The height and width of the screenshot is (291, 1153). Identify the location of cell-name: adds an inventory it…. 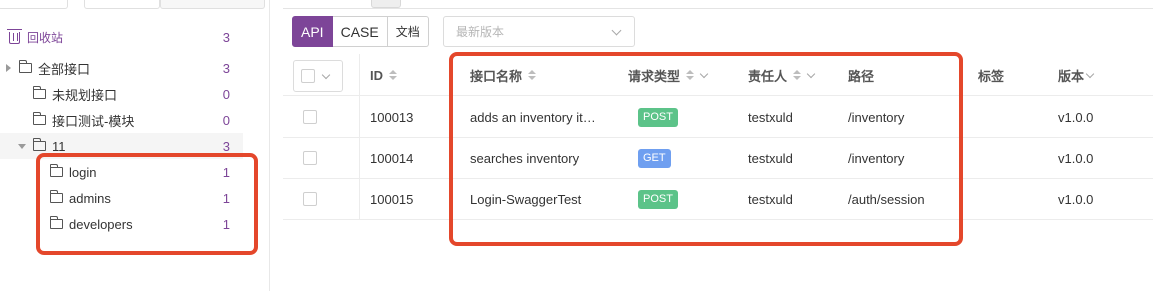
(541, 117).